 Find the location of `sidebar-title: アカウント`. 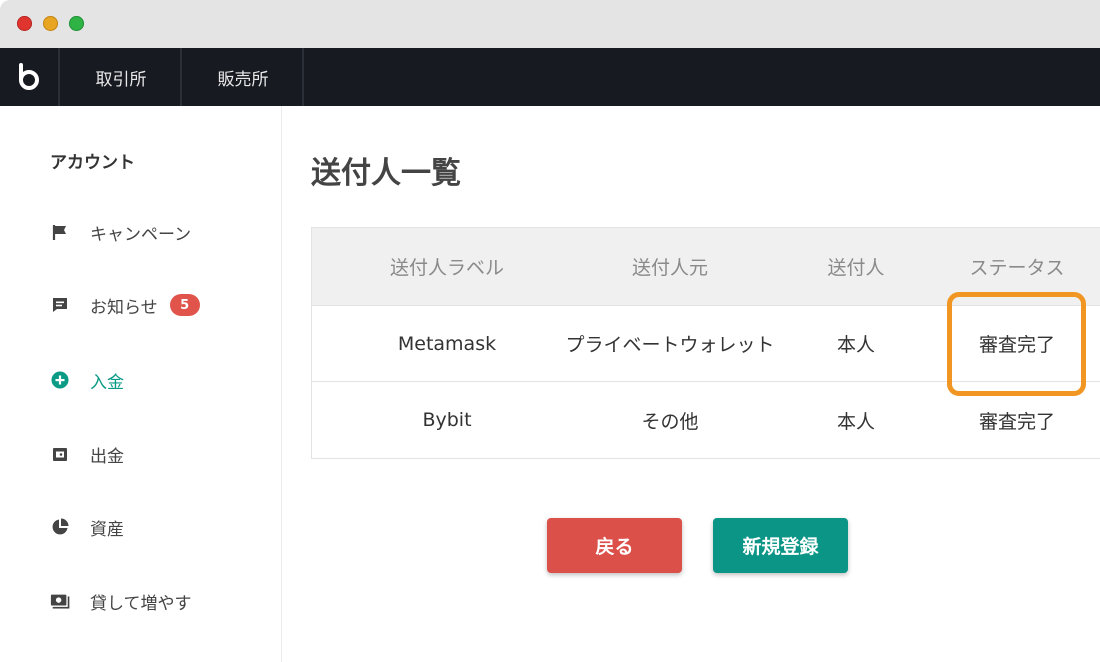

sidebar-title: アカウント is located at coordinates (92, 163).